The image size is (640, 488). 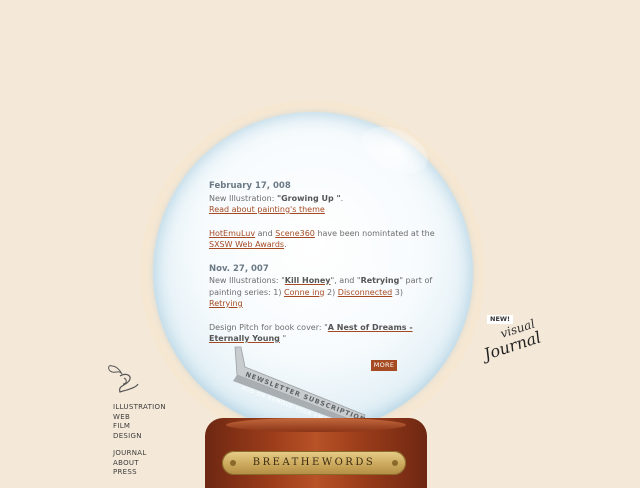 I want to click on butterfly-logo-icon, so click(x=124, y=378).